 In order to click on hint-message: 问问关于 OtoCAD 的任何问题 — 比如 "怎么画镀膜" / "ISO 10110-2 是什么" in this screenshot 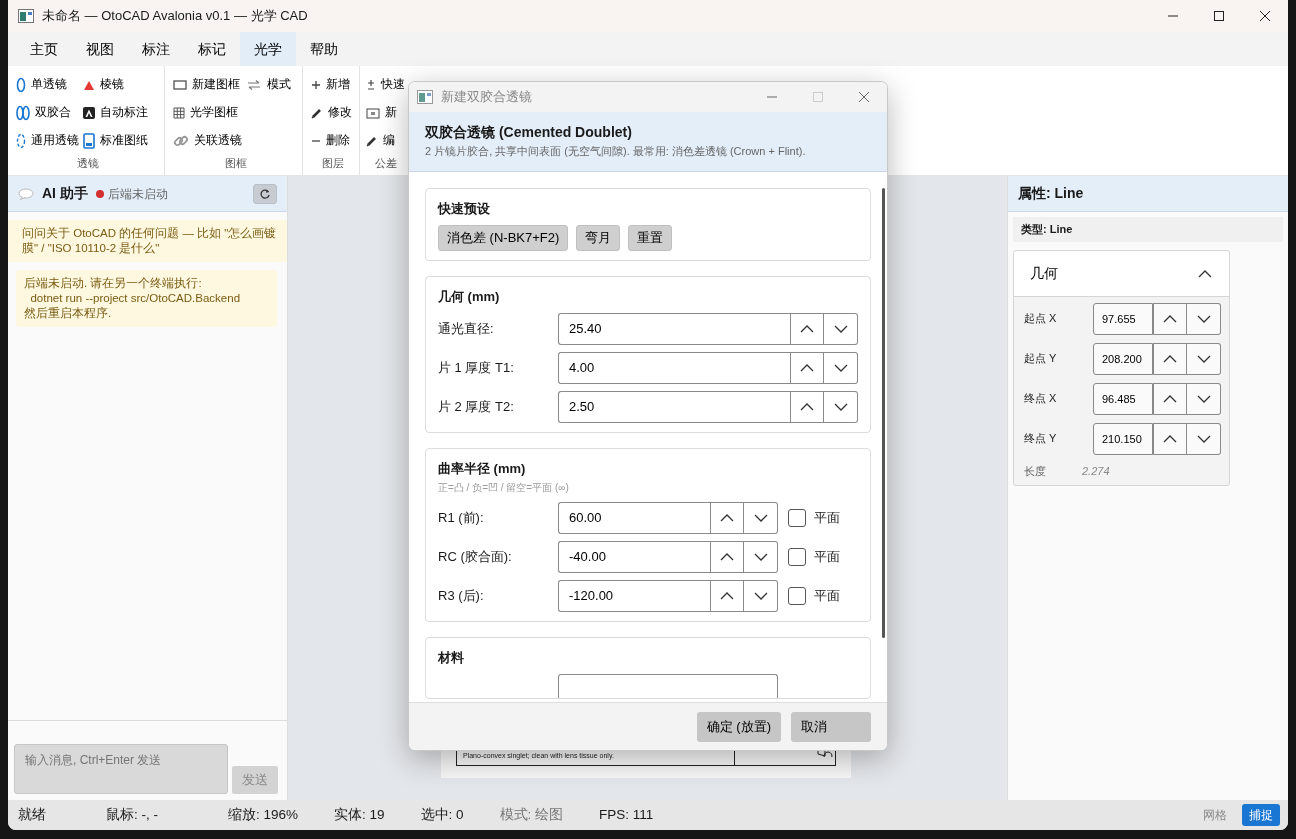, I will do `click(147, 241)`.